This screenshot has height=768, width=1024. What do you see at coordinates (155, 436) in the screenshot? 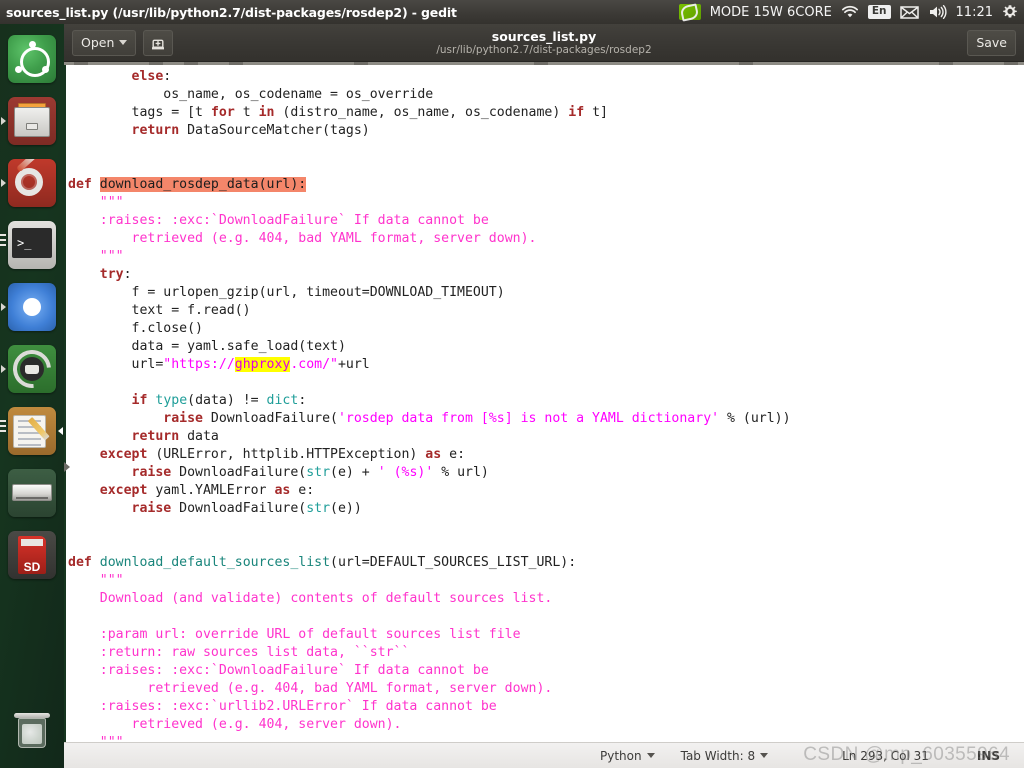
I see `code-token: return` at bounding box center [155, 436].